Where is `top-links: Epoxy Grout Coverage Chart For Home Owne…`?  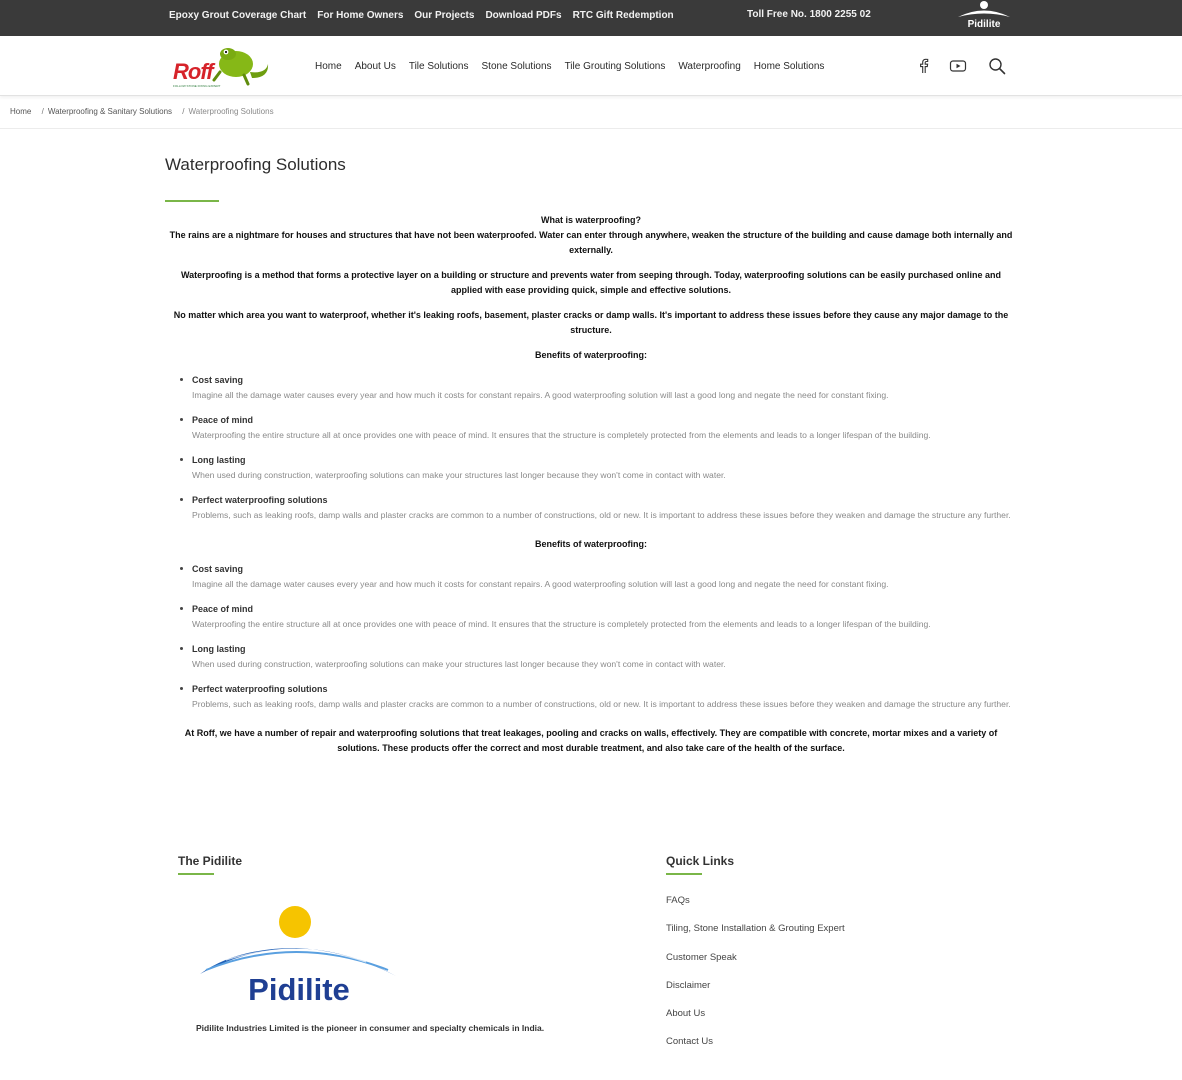 top-links: Epoxy Grout Coverage Chart For Home Owne… is located at coordinates (421, 15).